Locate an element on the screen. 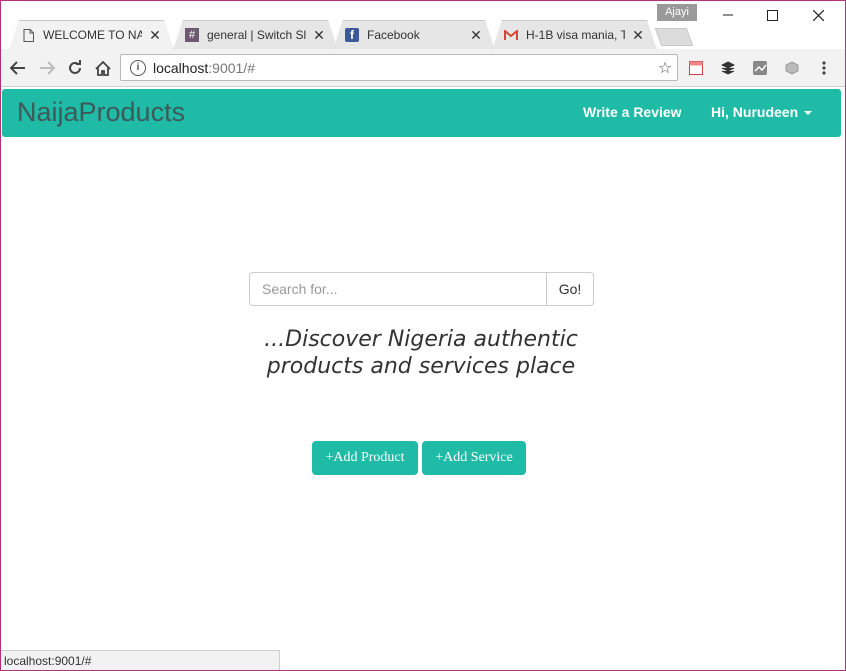 The image size is (846, 671). tab-title: general | Switch Slack is located at coordinates (256, 35).